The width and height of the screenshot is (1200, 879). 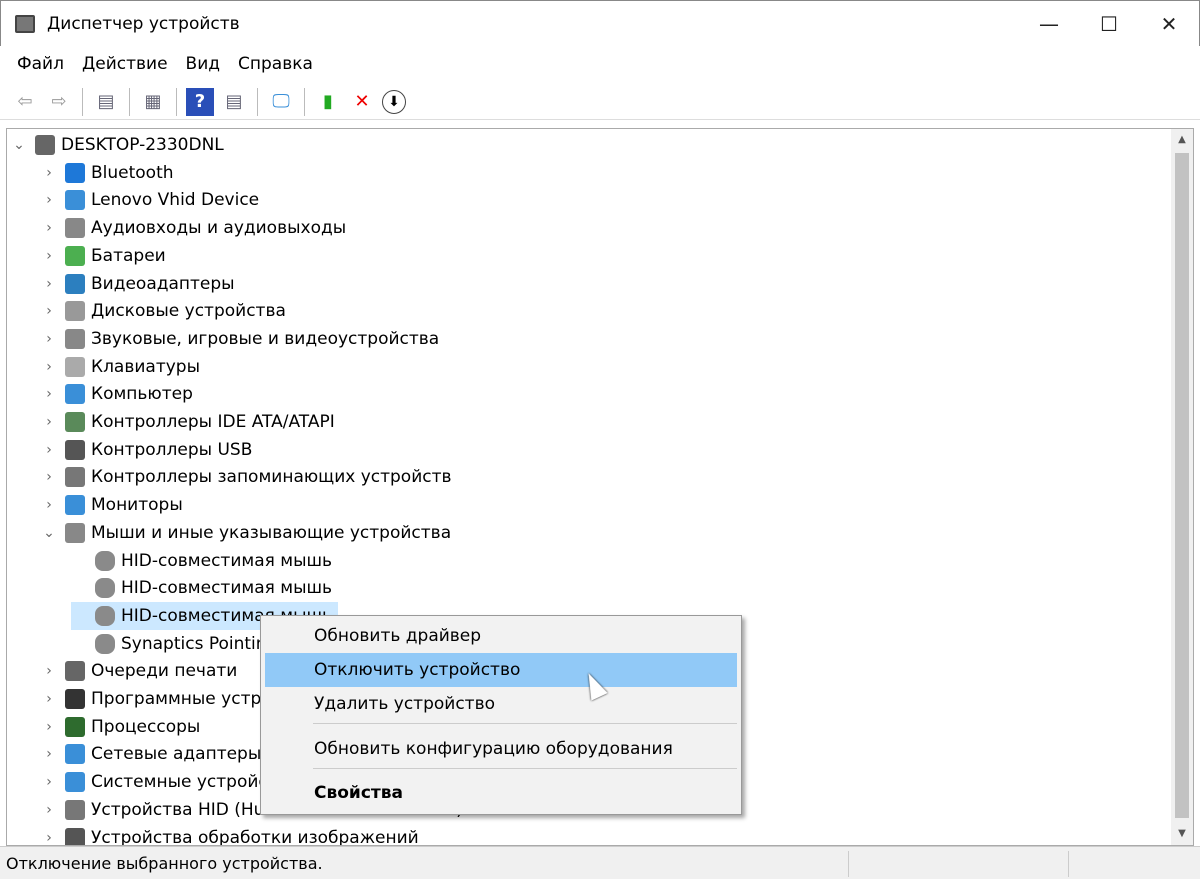 What do you see at coordinates (271, 532) in the screenshot?
I see `tree-item-label: Мыши и иные указывающие устройства` at bounding box center [271, 532].